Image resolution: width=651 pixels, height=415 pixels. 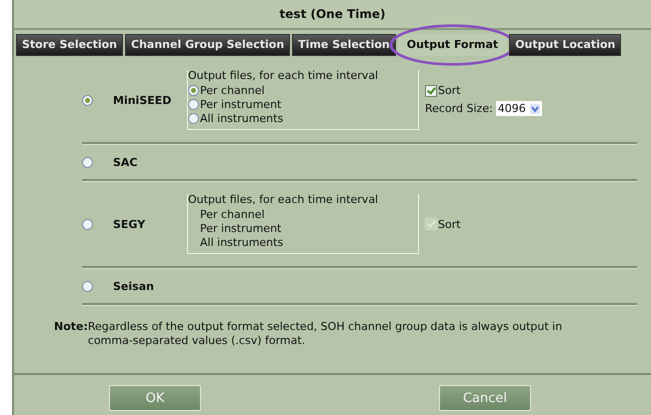 I want to click on tab: Output Format, so click(x=453, y=45).